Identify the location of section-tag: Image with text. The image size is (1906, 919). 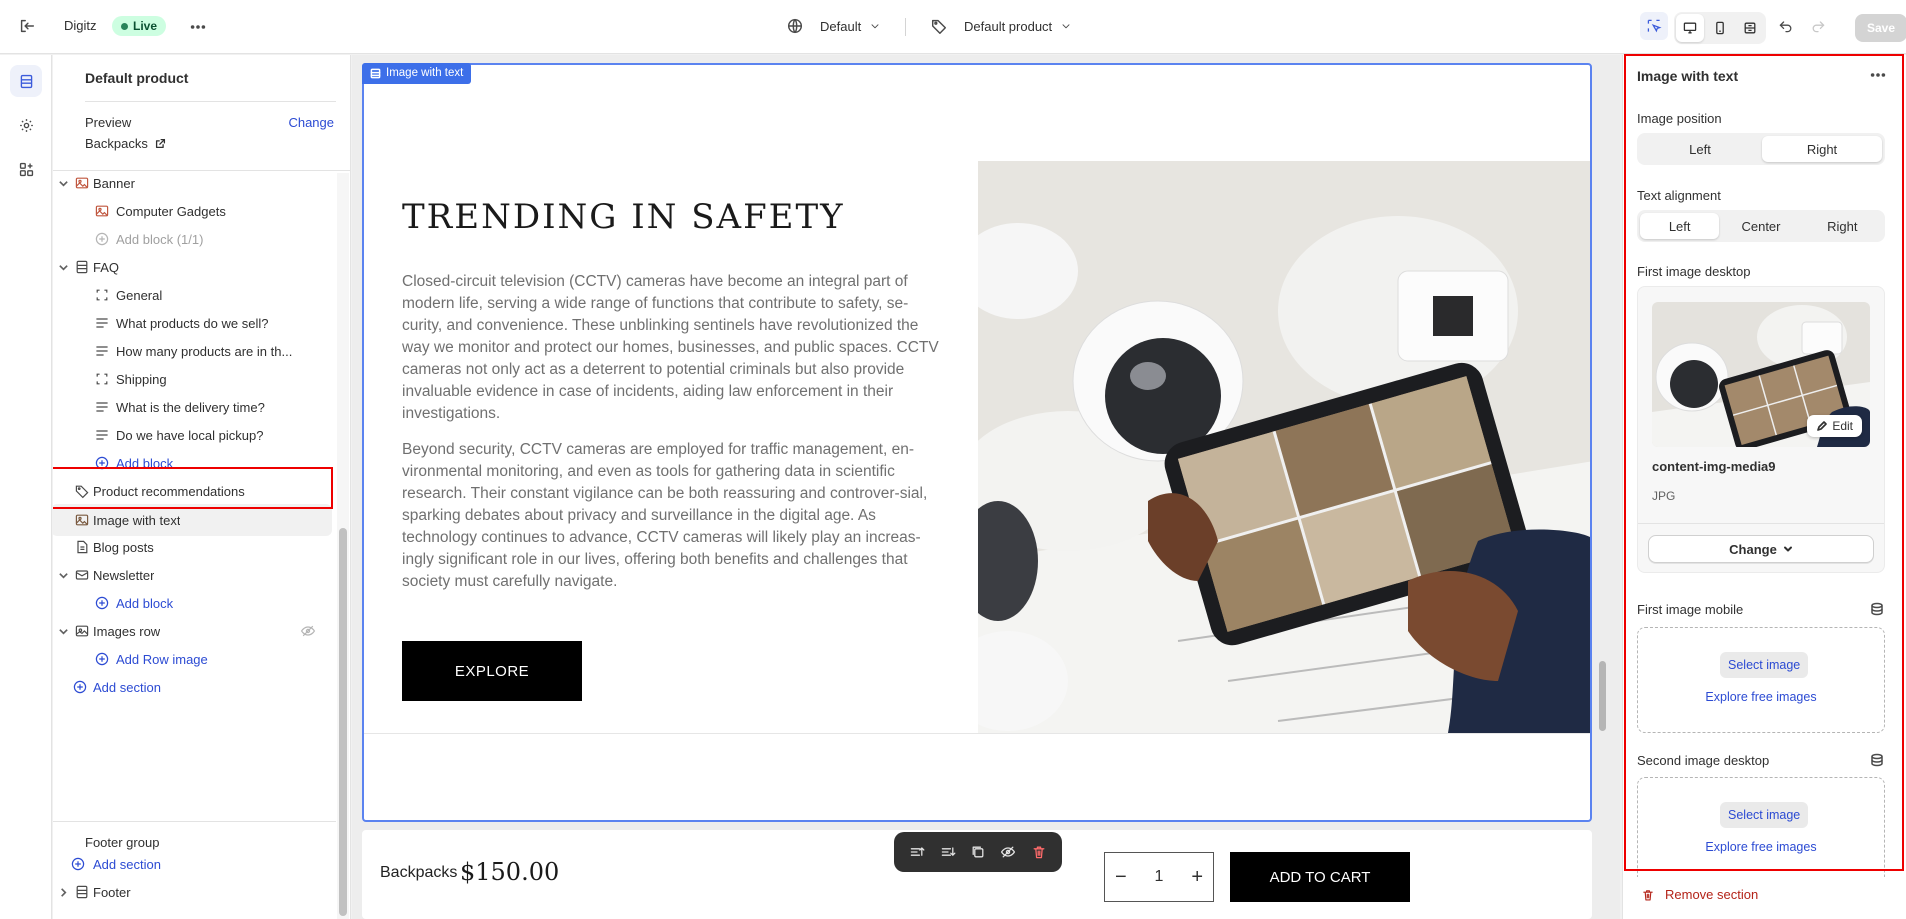
(417, 73).